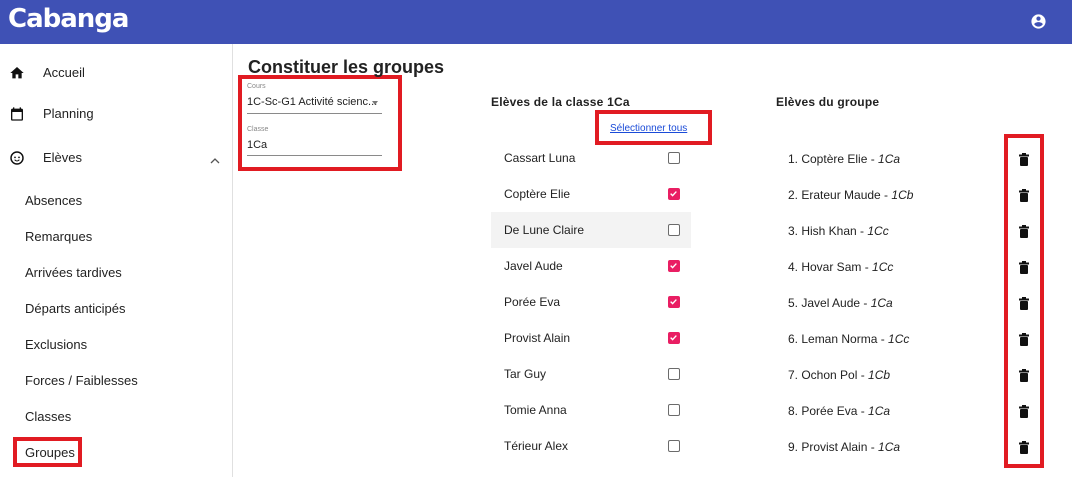 The image size is (1072, 477). Describe the element at coordinates (535, 410) in the screenshot. I see `student-name: Tomie Anna` at that location.